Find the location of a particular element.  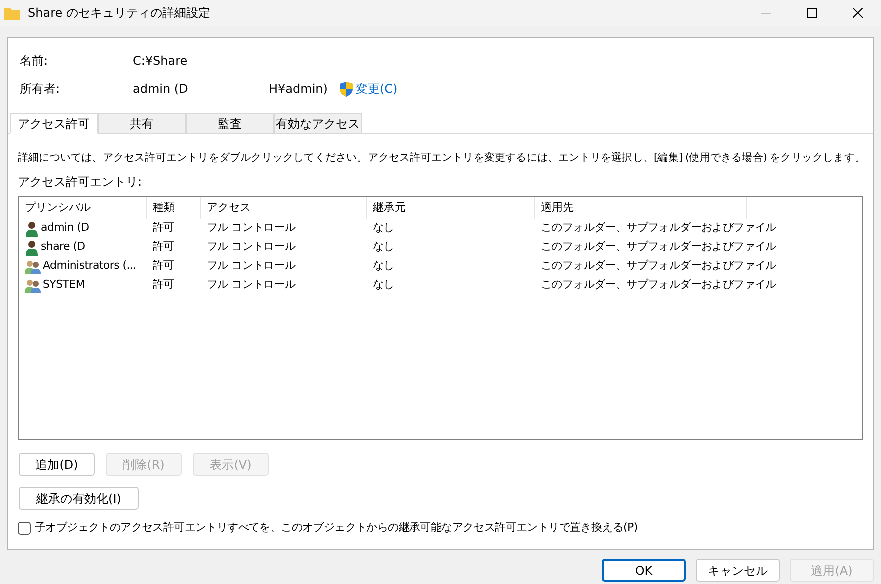

table-cell-text: share (D is located at coordinates (63, 247).